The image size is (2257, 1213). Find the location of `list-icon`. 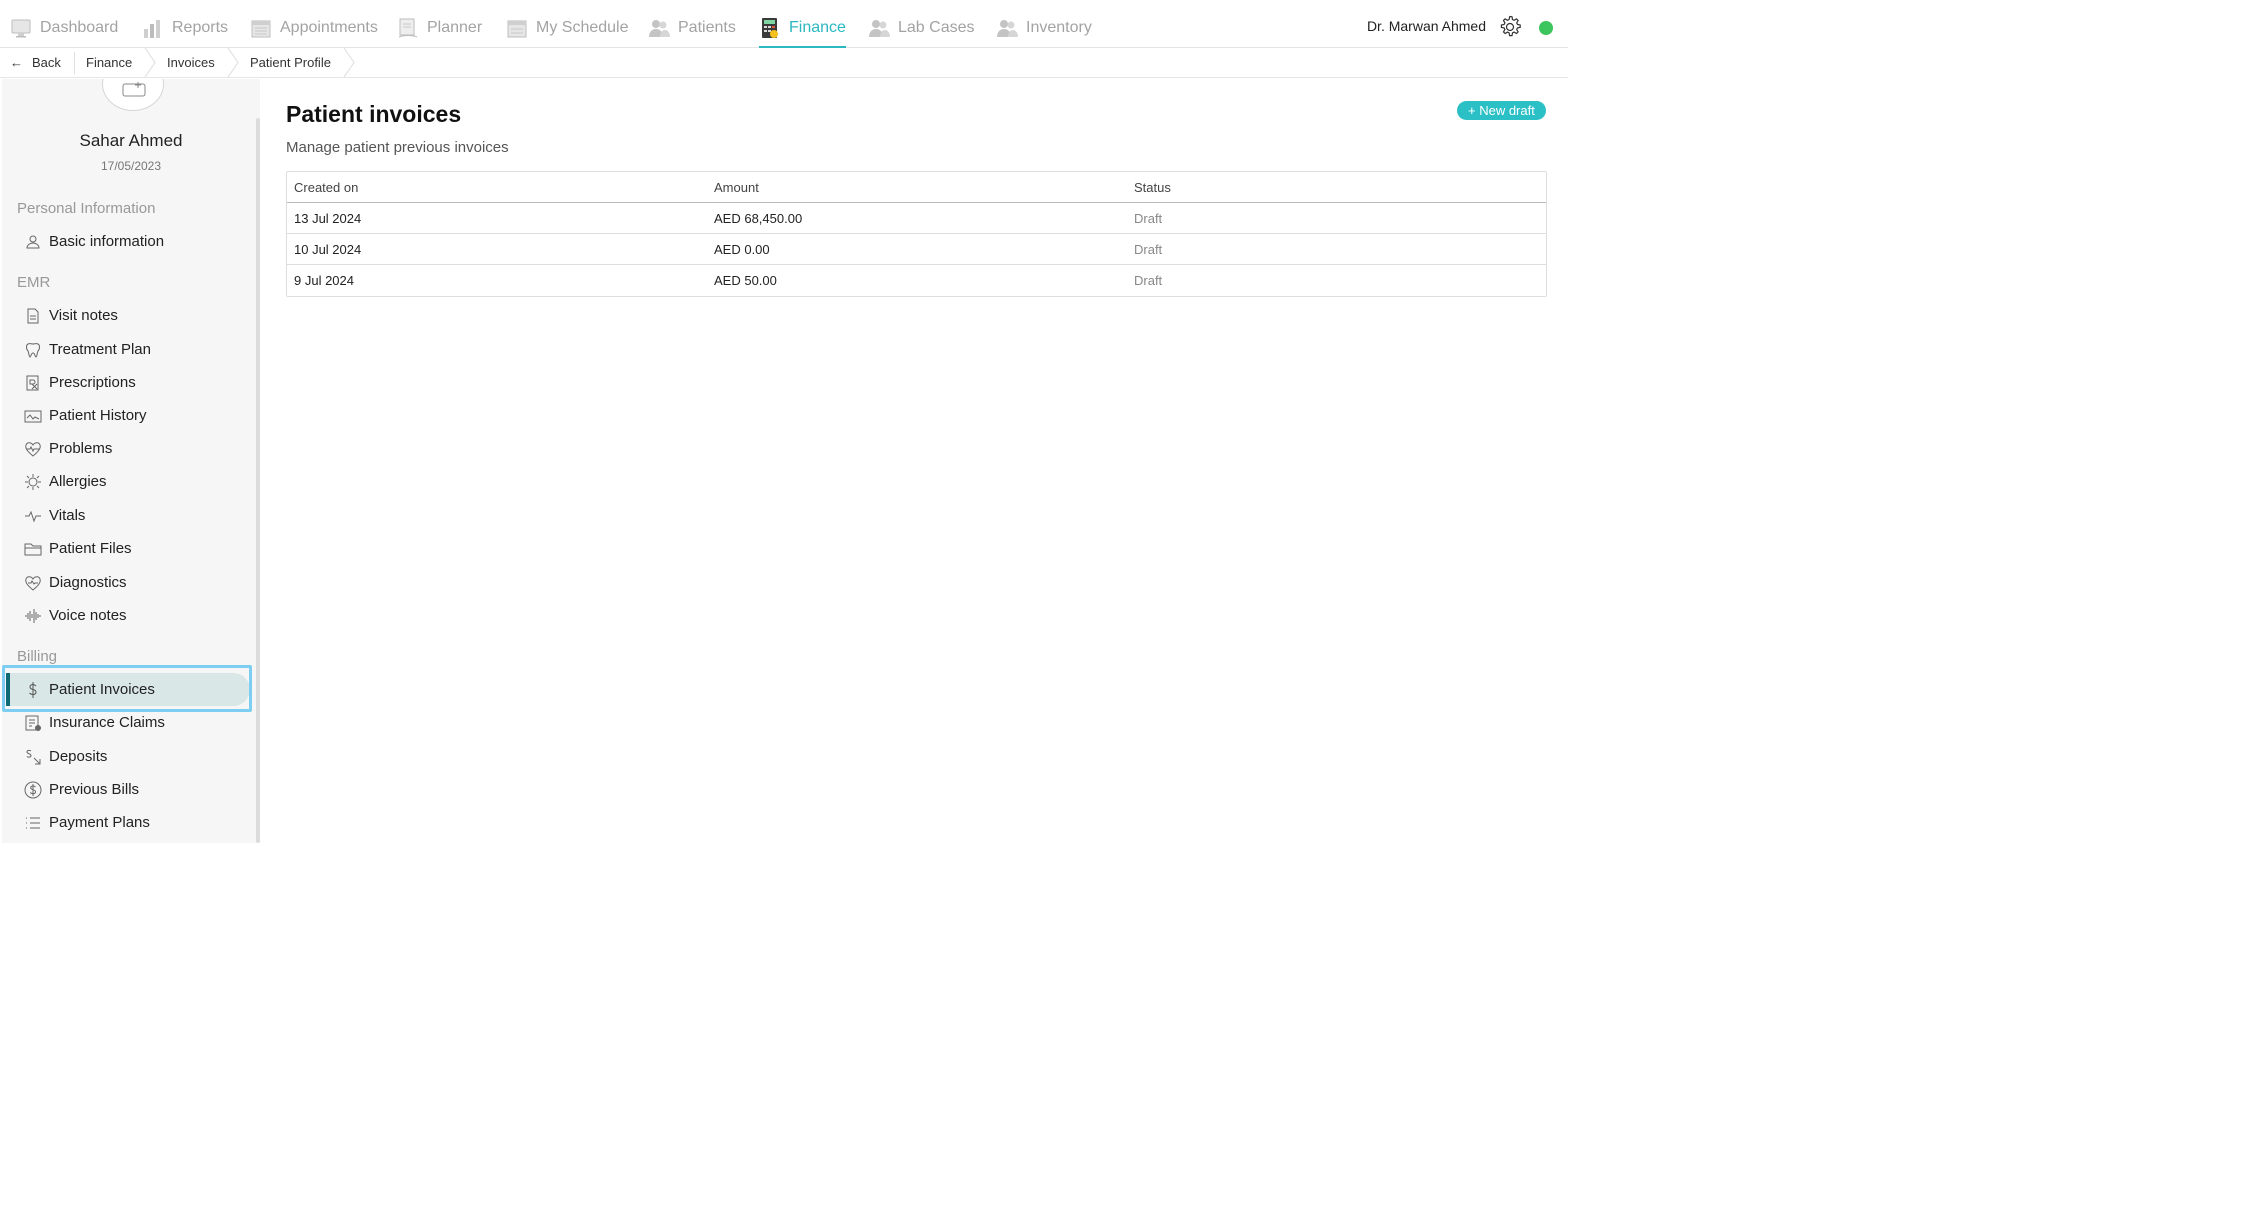

list-icon is located at coordinates (33, 822).